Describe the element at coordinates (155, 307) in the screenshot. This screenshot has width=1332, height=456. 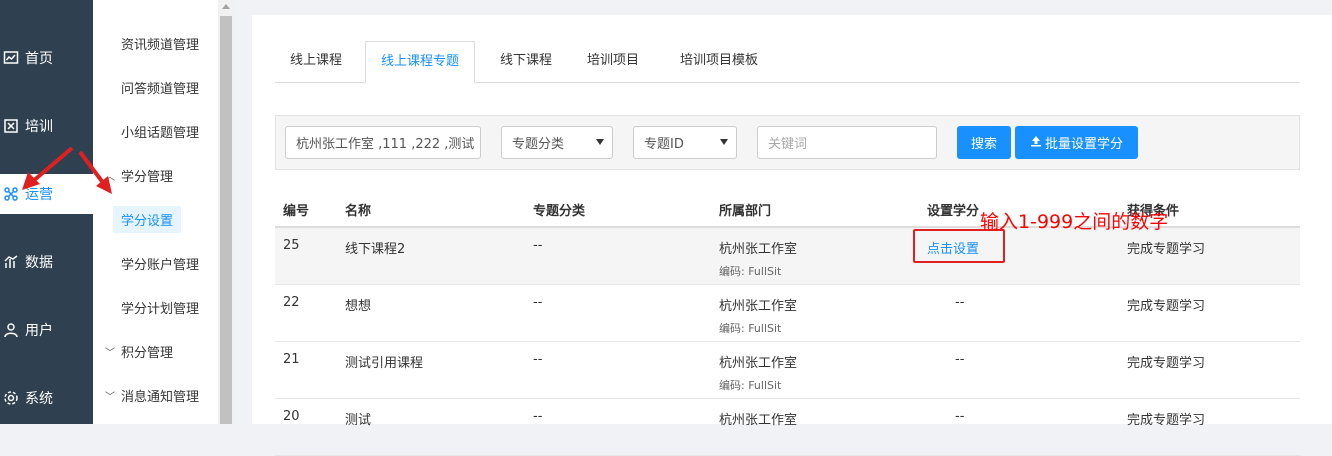
I see `submenu-item-credit-plan: 学分计划管理` at that location.